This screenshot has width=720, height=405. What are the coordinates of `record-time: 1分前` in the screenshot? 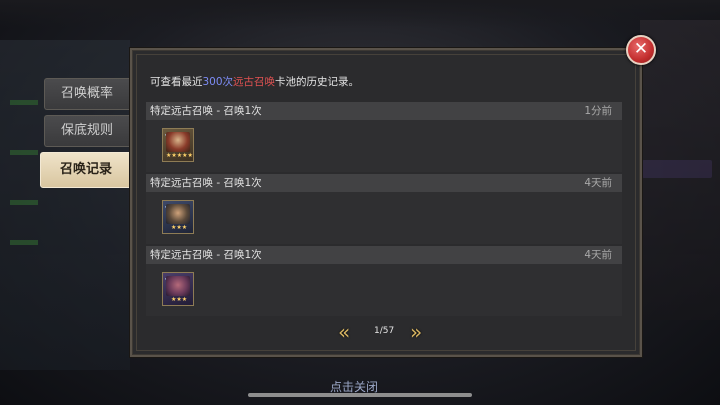 It's located at (598, 111).